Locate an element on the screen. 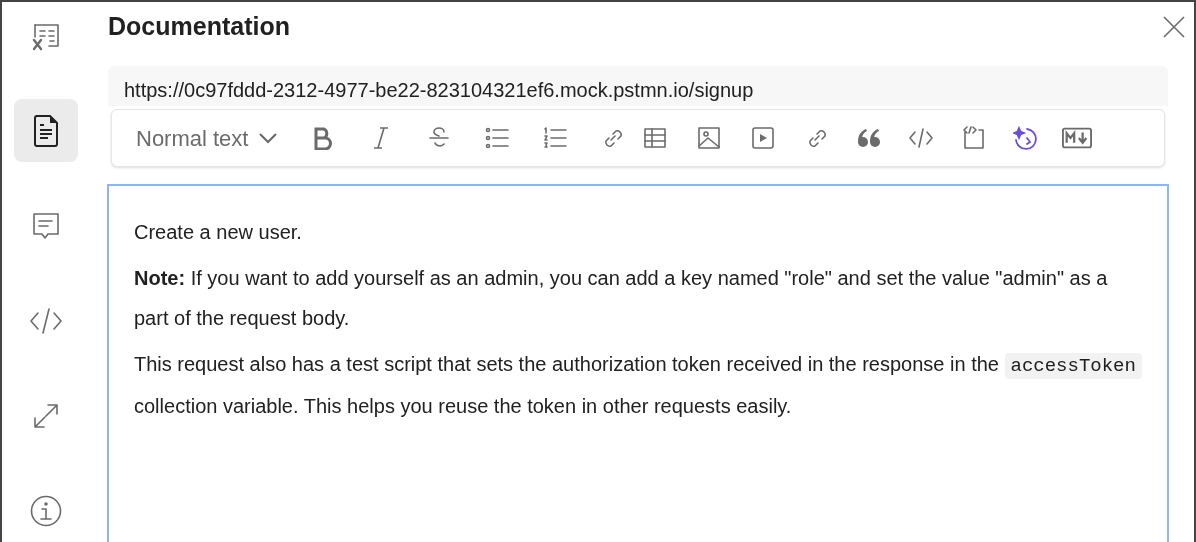 Image resolution: width=1196 pixels, height=542 pixels. paragraph: This request also has a test script that sets the authorization token received in the response in the accessToken collection variable. This helps you reuse the token in other requests easily. is located at coordinates (638, 385).